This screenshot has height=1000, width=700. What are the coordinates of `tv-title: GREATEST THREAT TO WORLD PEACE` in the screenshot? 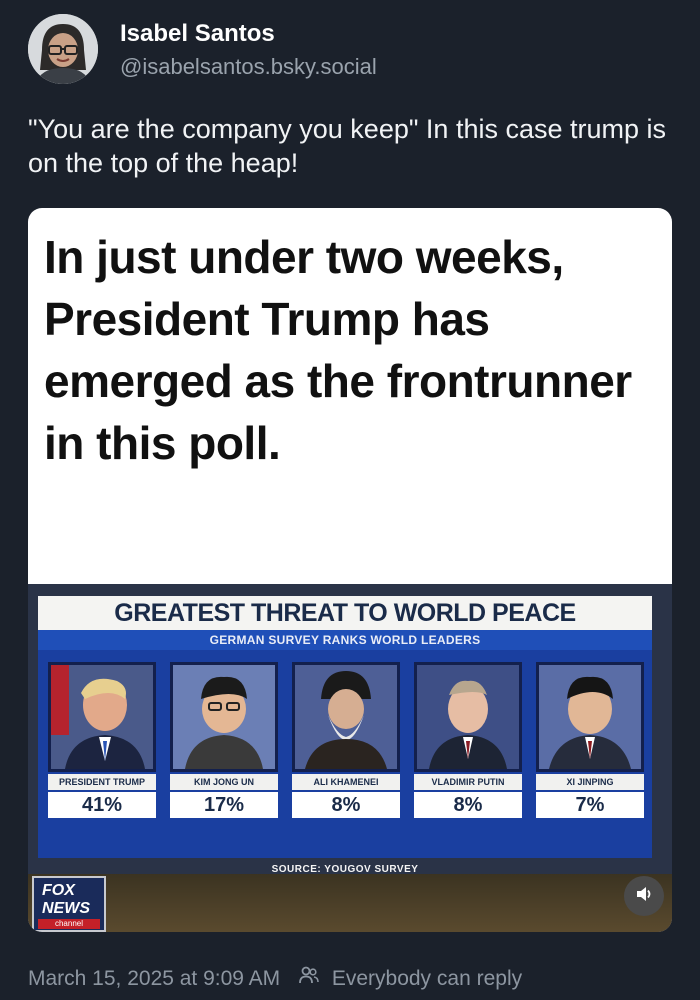 It's located at (345, 613).